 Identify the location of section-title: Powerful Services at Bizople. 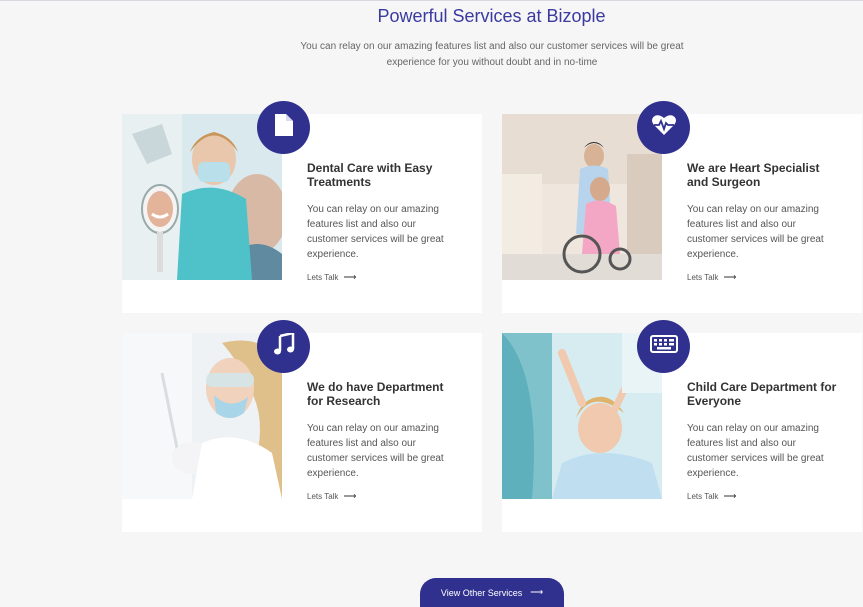
(491, 16).